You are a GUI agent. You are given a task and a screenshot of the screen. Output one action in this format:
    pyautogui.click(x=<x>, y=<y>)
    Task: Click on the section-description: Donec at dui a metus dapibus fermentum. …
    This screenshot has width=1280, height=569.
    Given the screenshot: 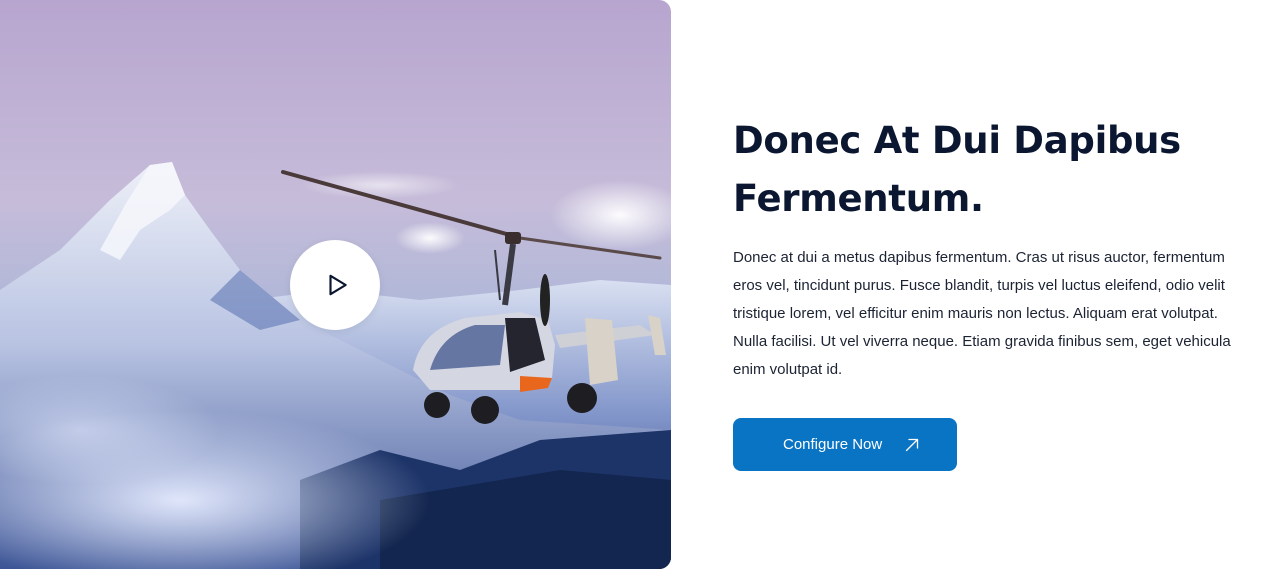 What is the action you would take?
    pyautogui.click(x=982, y=313)
    